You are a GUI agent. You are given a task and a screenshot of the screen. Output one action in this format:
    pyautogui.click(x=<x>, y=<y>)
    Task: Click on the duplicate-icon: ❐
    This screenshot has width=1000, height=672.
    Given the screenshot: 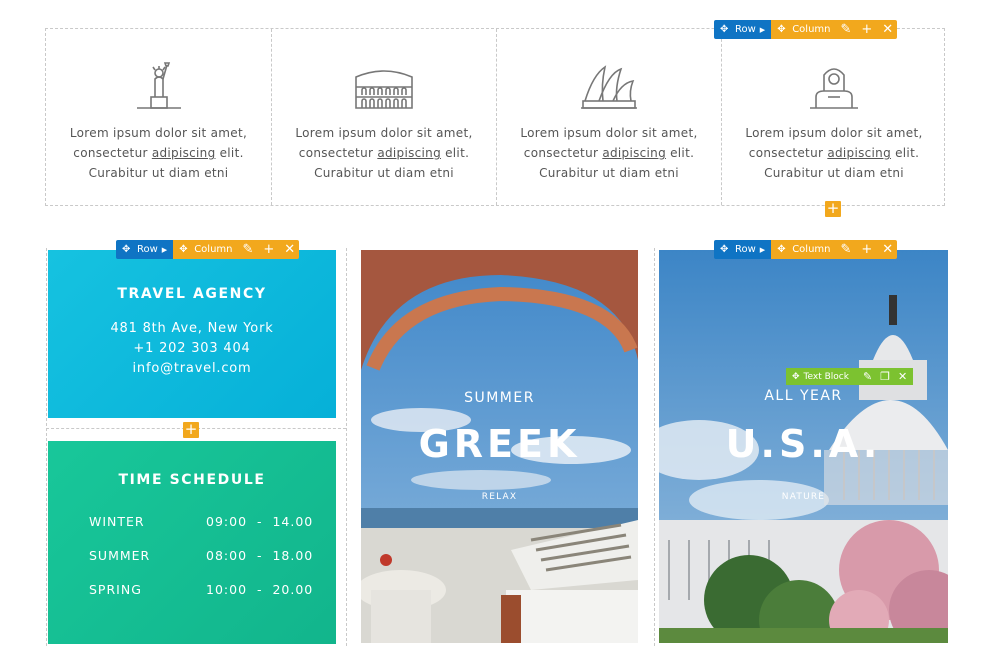 What is the action you would take?
    pyautogui.click(x=885, y=376)
    